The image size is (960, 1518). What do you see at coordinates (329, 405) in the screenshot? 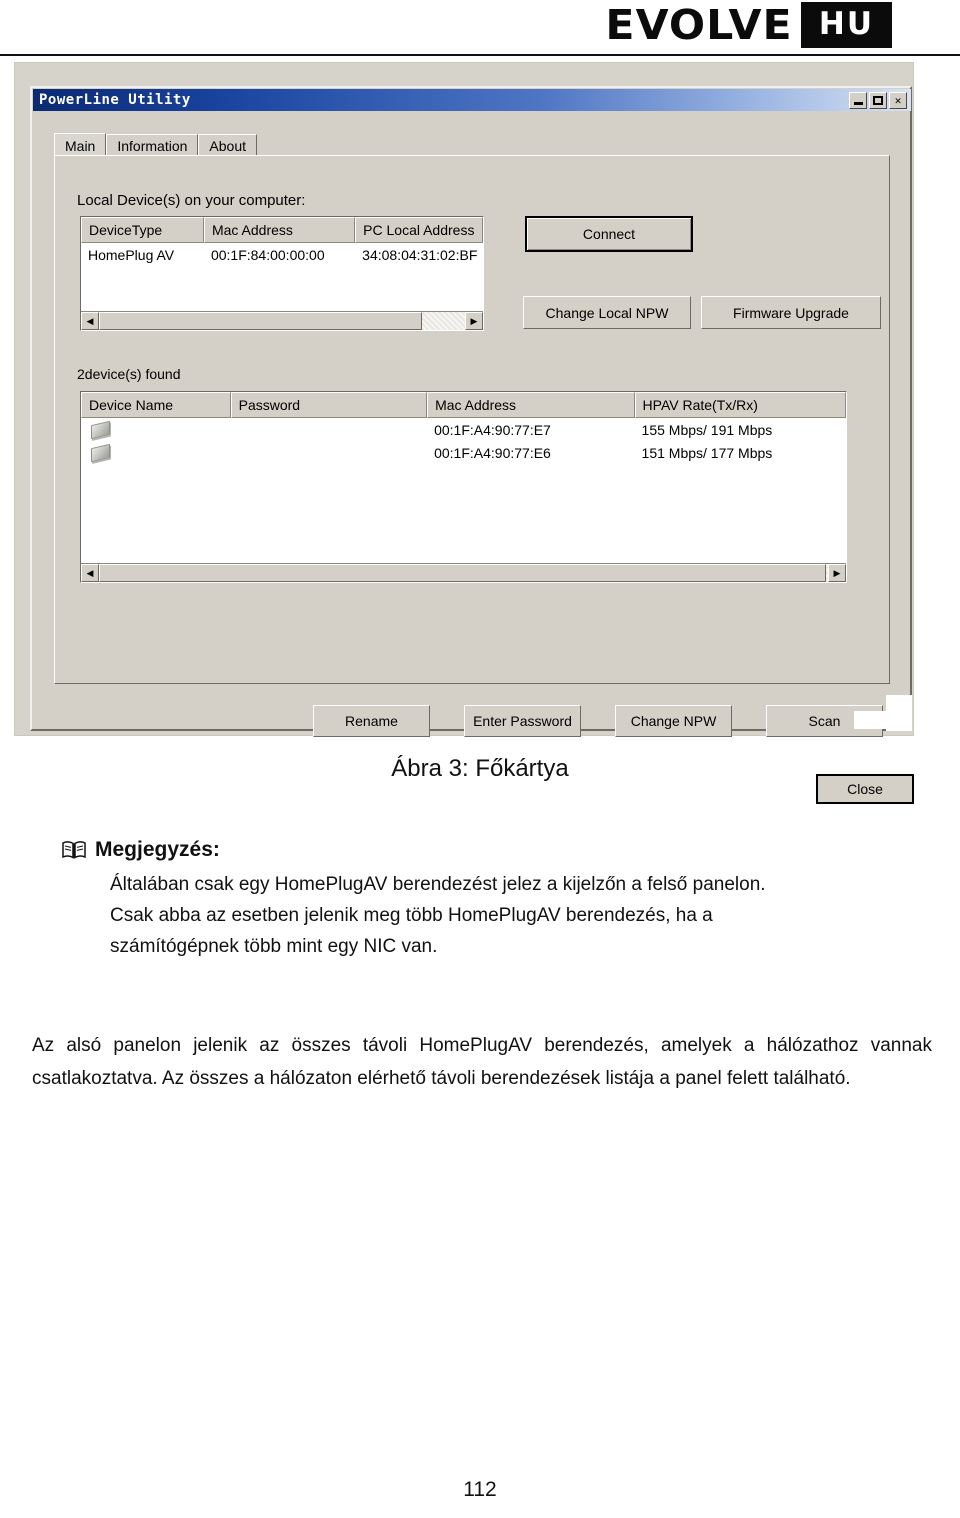
I see `column-header-password: Password` at bounding box center [329, 405].